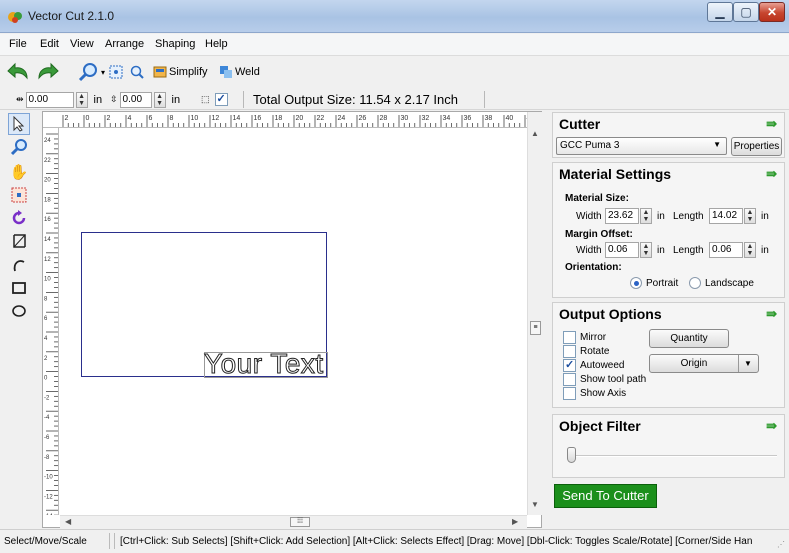 The width and height of the screenshot is (789, 553). Describe the element at coordinates (746, 12) in the screenshot. I see `maximize-button: ▢` at that location.